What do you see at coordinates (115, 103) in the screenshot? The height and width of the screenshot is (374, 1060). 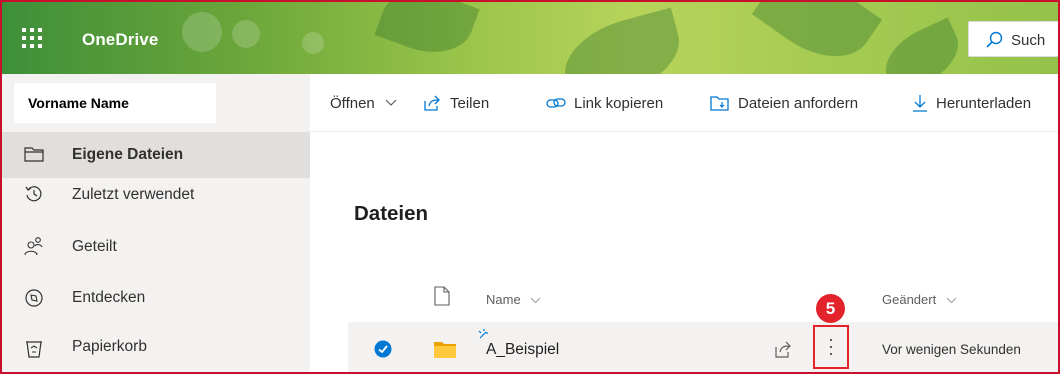 I see `user-name: Vorname Name` at bounding box center [115, 103].